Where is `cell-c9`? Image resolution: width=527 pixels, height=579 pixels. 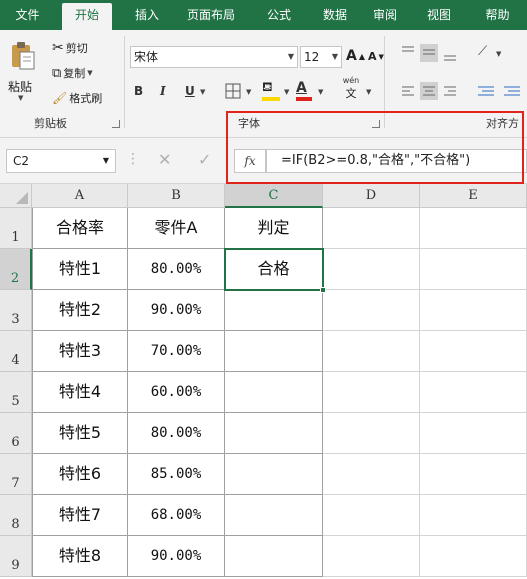 cell-c9 is located at coordinates (274, 556).